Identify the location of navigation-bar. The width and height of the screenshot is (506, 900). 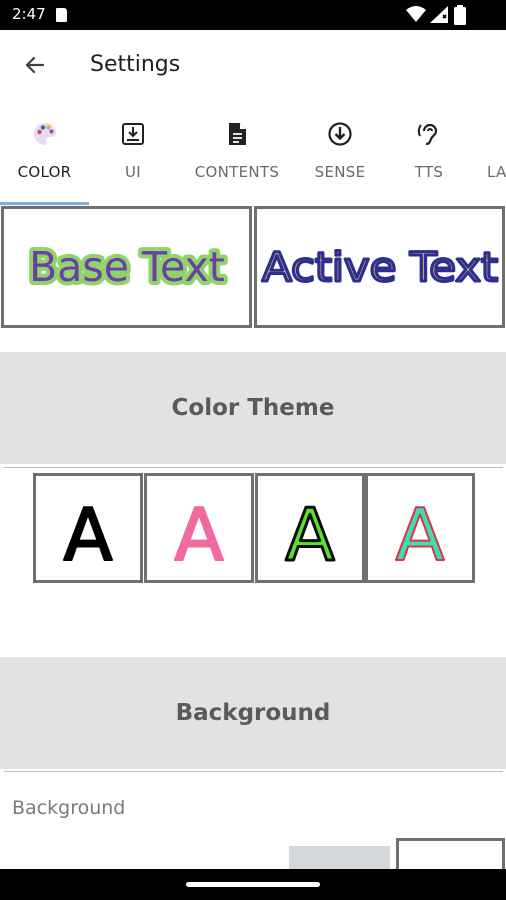
(253, 884).